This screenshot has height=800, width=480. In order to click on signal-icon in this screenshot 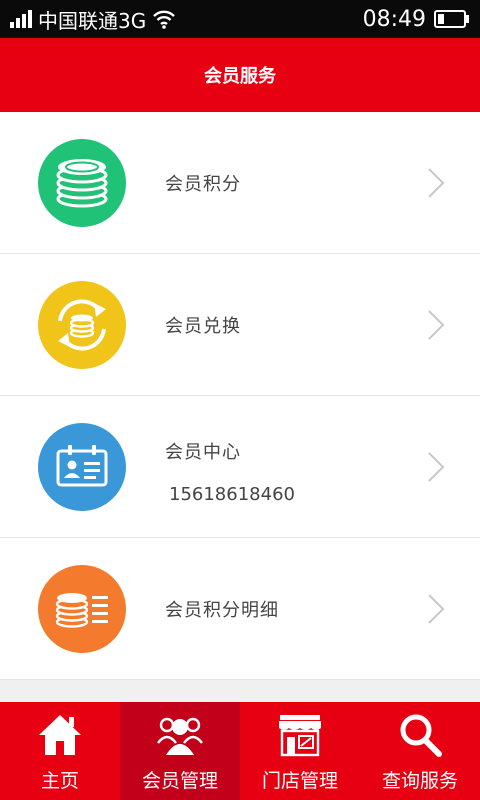, I will do `click(21, 19)`.